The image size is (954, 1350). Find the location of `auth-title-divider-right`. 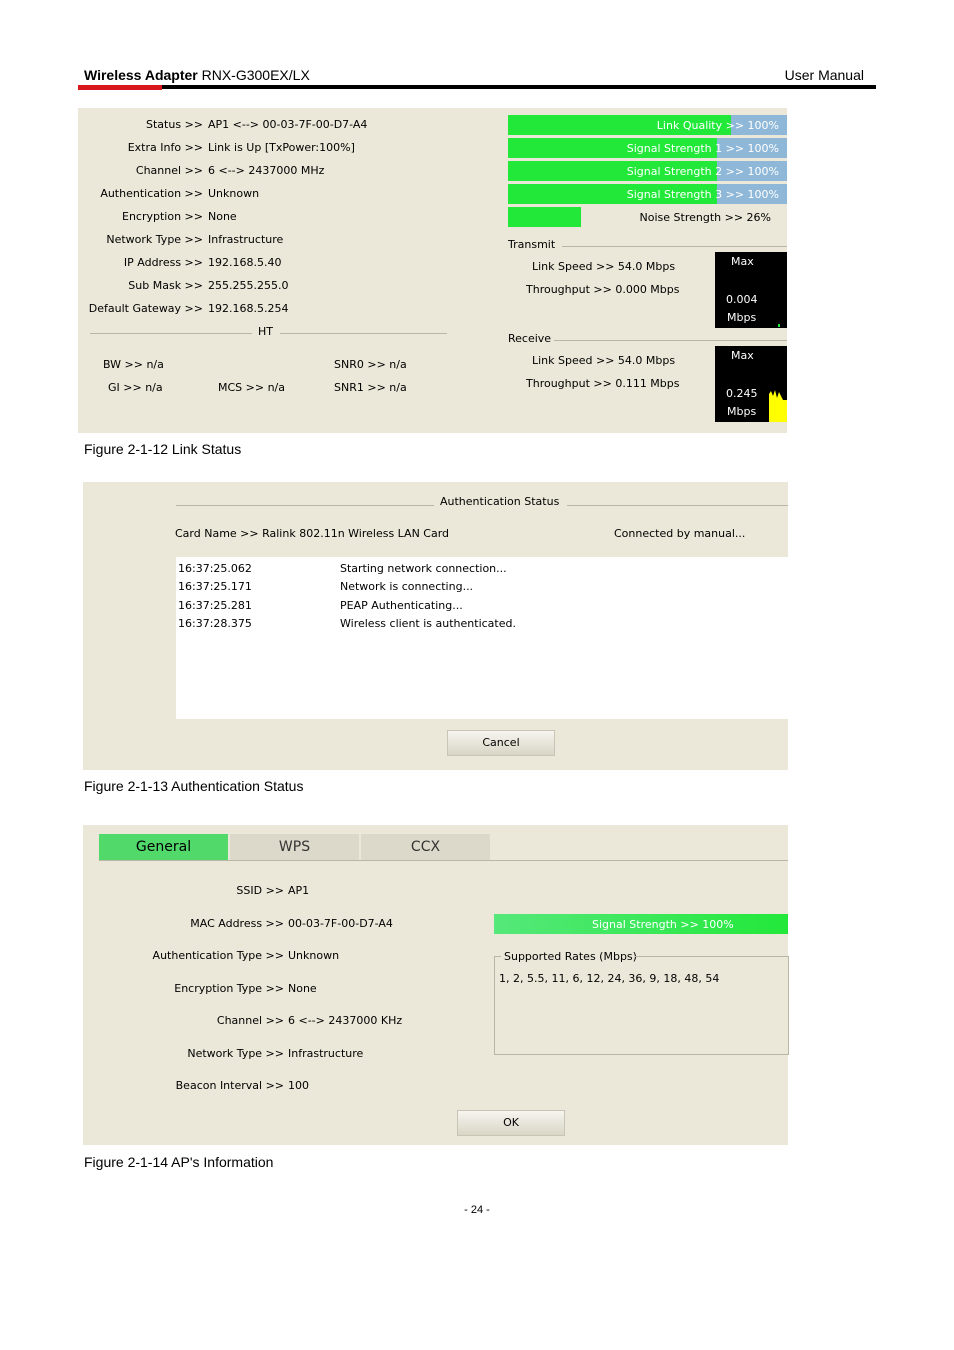

auth-title-divider-right is located at coordinates (677, 505).